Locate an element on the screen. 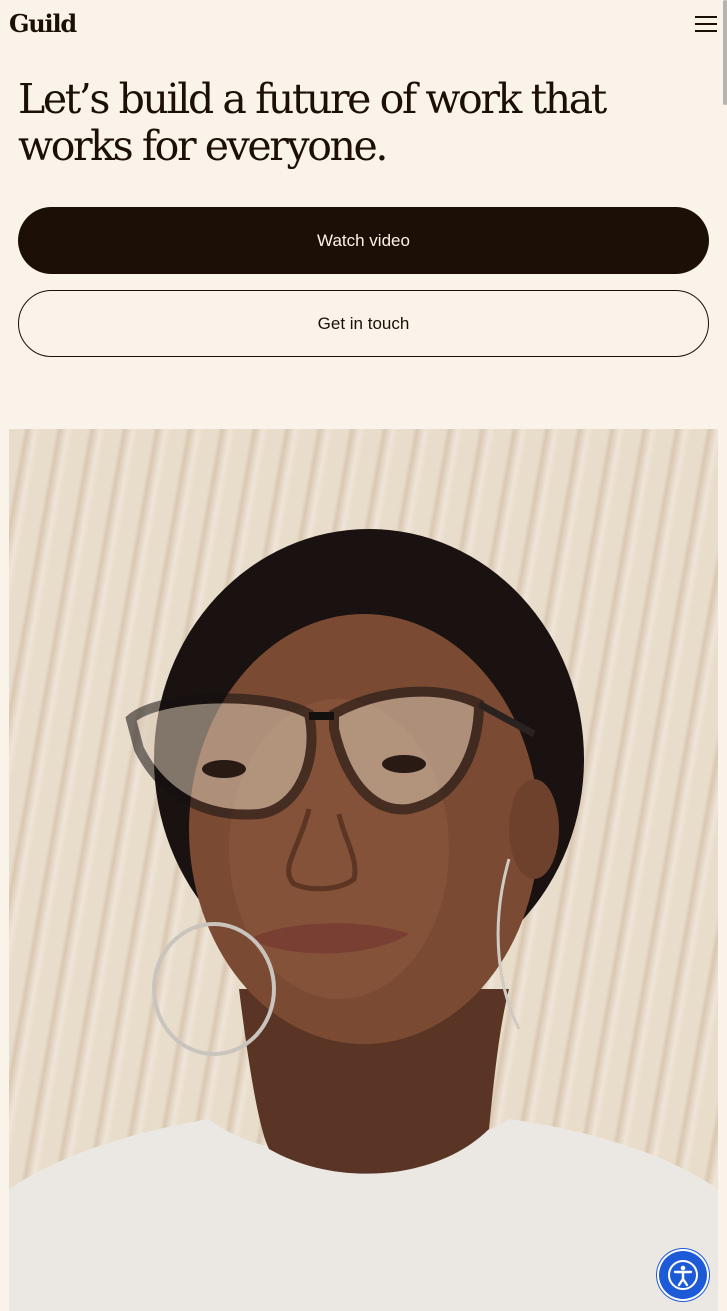 This screenshot has height=1311, width=727. accessibility-person-icon is located at coordinates (683, 1275).